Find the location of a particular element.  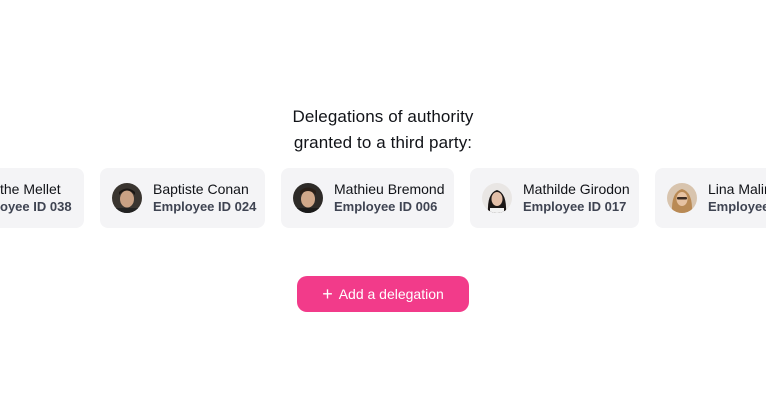

add-delegation-button: + Add a delegation is located at coordinates (383, 294).